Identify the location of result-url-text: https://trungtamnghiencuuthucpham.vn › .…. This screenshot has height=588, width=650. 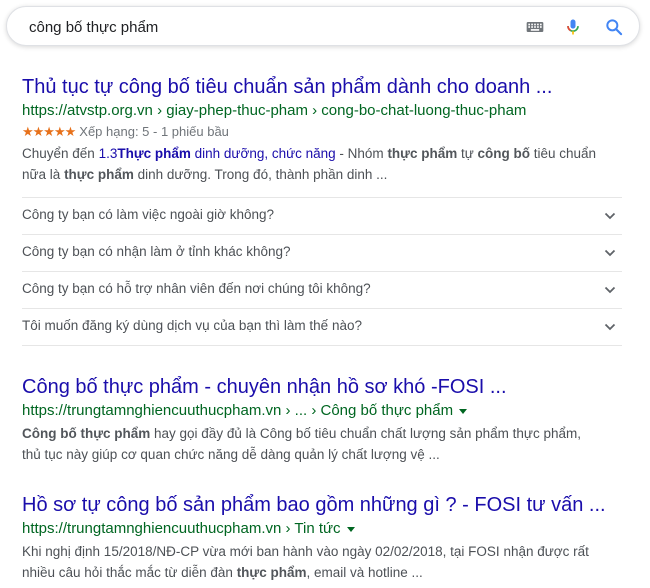
(237, 410).